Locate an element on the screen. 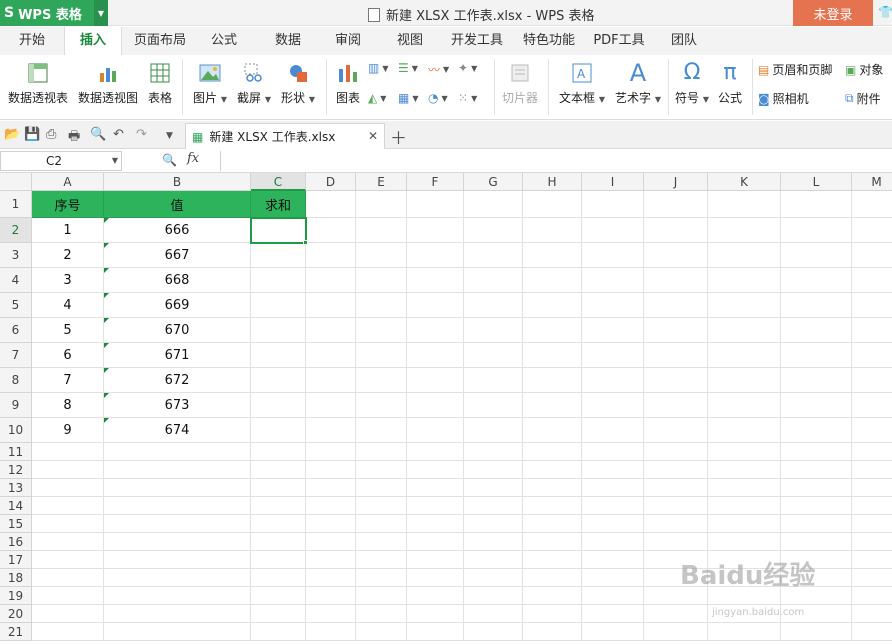 The height and width of the screenshot is (644, 892). cell-c7 is located at coordinates (278, 355).